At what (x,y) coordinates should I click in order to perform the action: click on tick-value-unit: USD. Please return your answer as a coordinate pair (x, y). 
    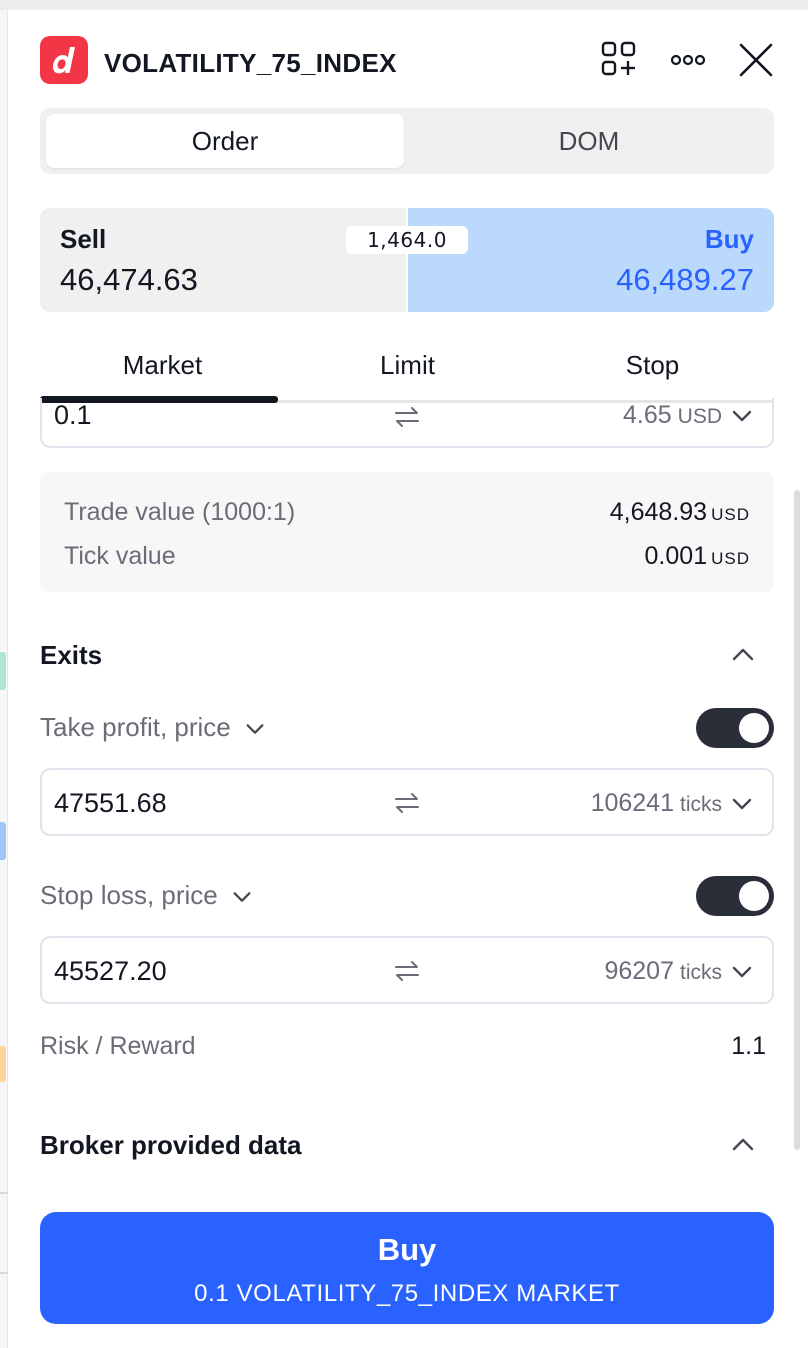
    Looking at the image, I should click on (730, 558).